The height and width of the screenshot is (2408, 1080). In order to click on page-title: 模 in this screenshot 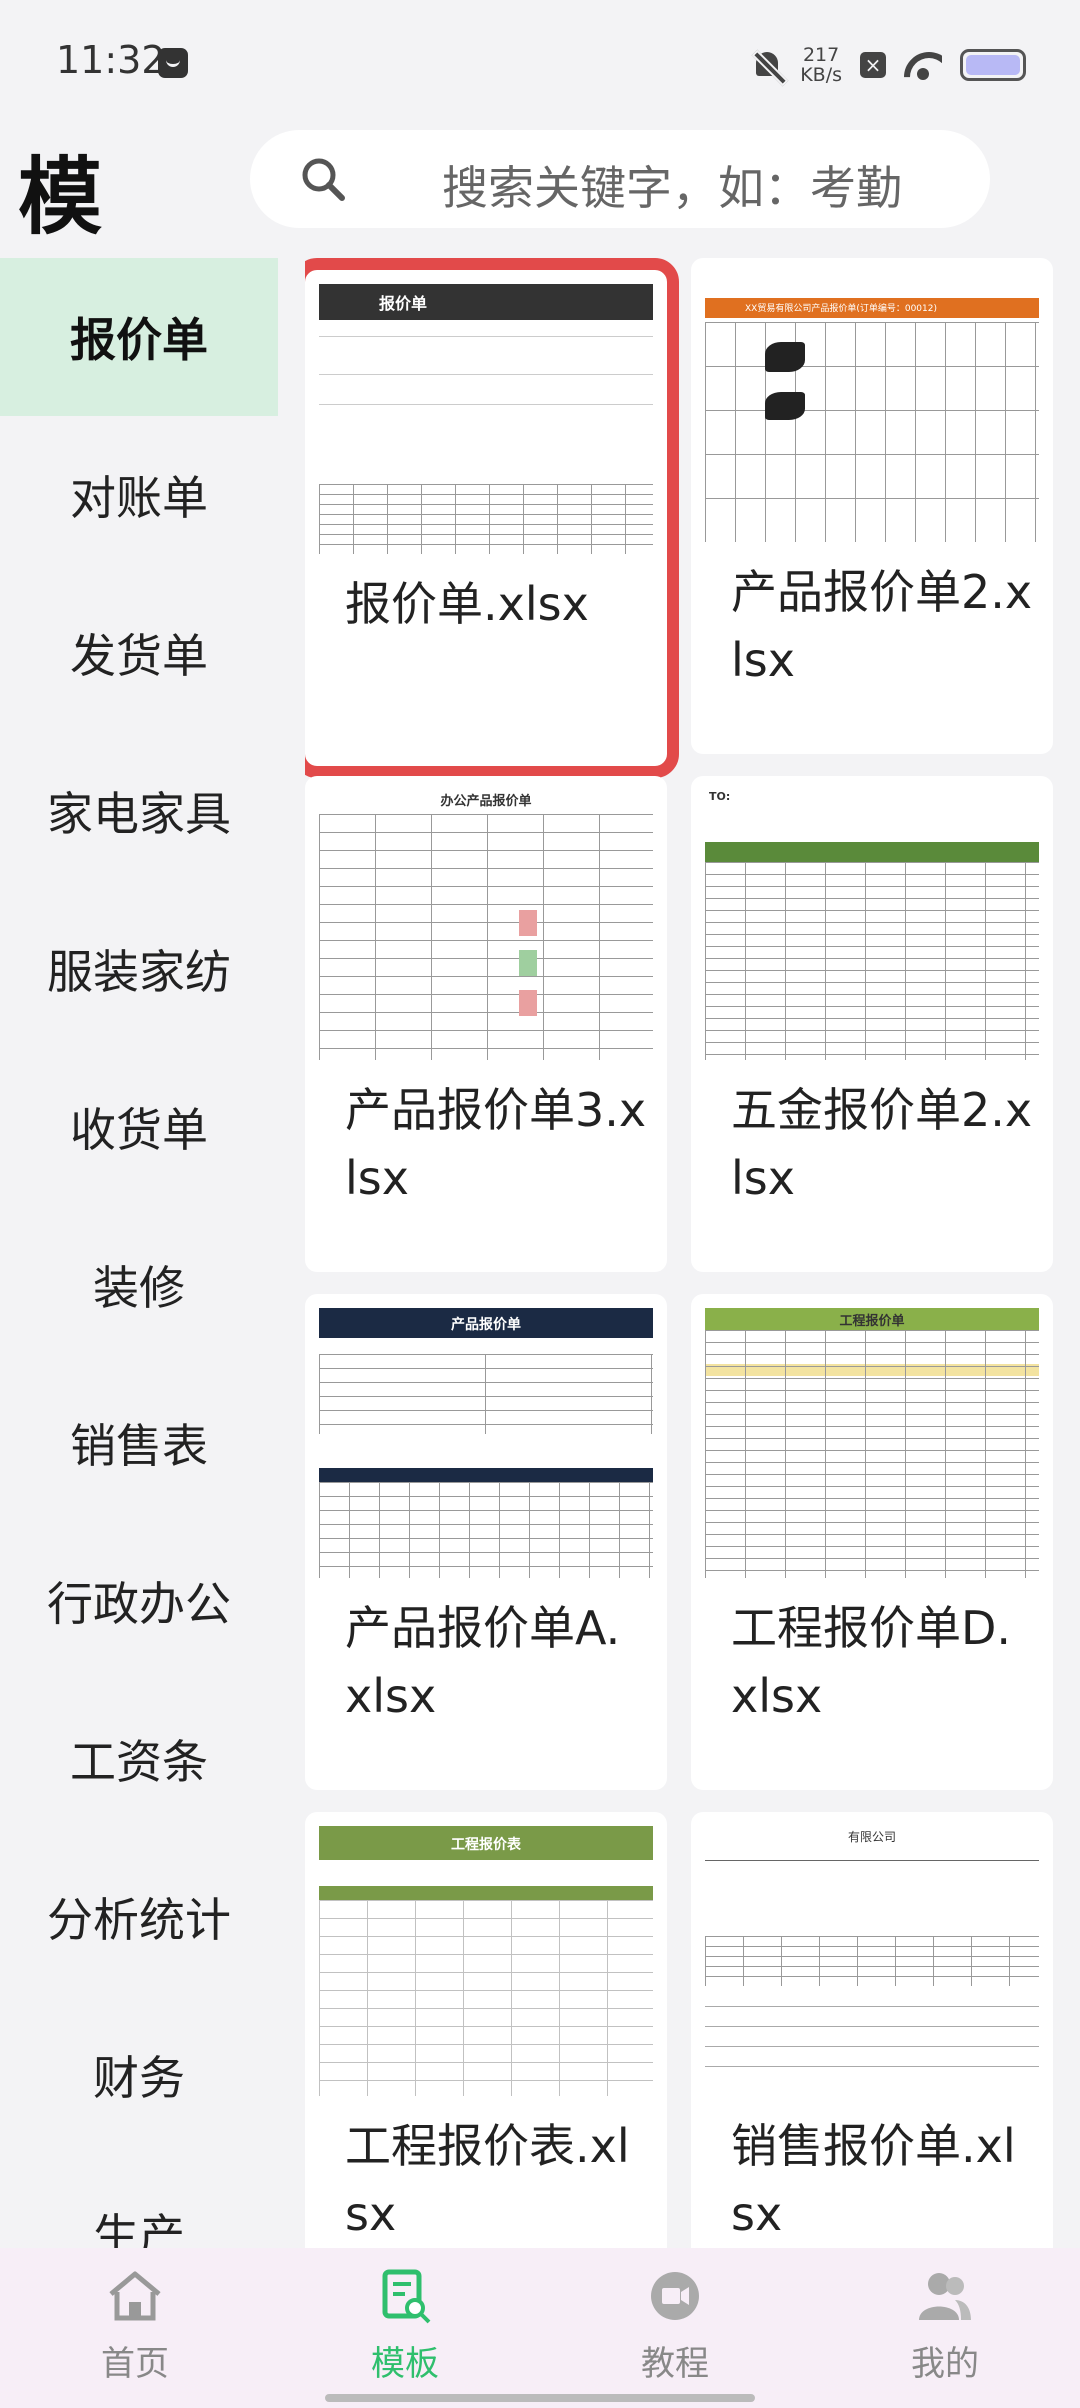, I will do `click(60, 197)`.